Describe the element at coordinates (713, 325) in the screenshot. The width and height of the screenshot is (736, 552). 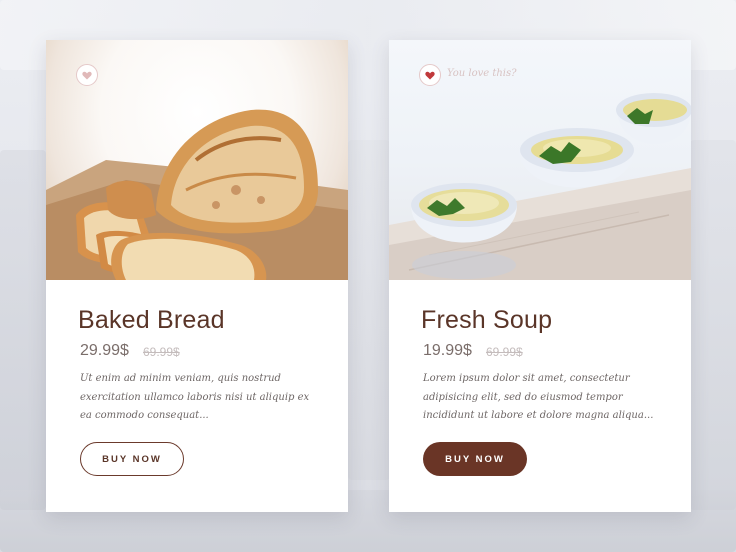
I see `background-right` at that location.